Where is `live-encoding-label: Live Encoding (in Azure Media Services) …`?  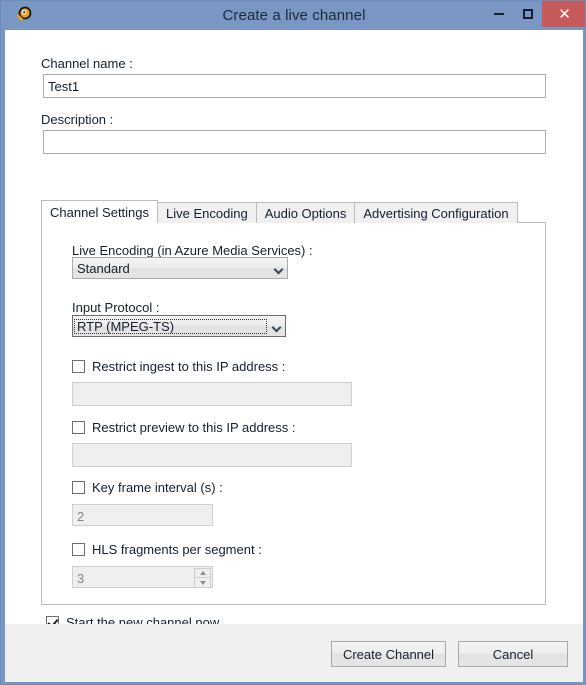
live-encoding-label: Live Encoding (in Azure Media Services) … is located at coordinates (192, 250).